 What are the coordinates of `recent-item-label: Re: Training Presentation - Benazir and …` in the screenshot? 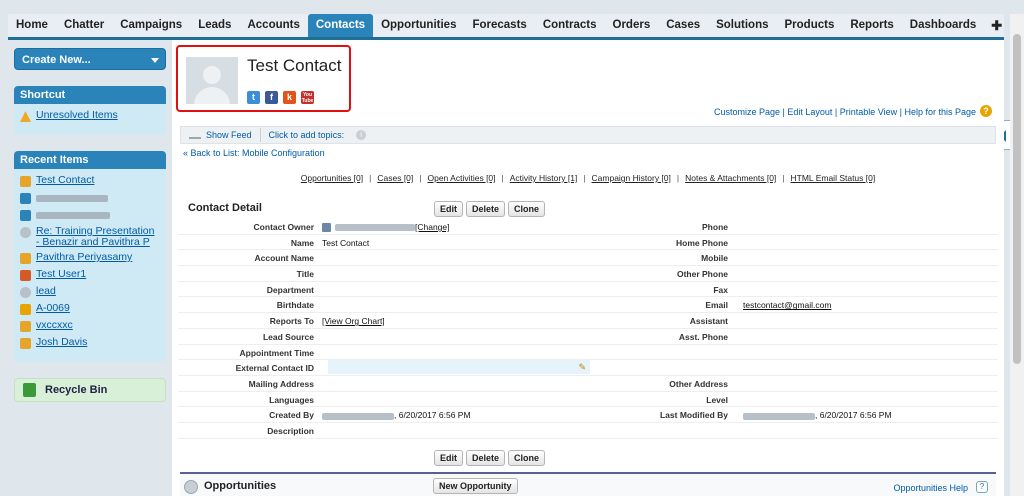 It's located at (98, 237).